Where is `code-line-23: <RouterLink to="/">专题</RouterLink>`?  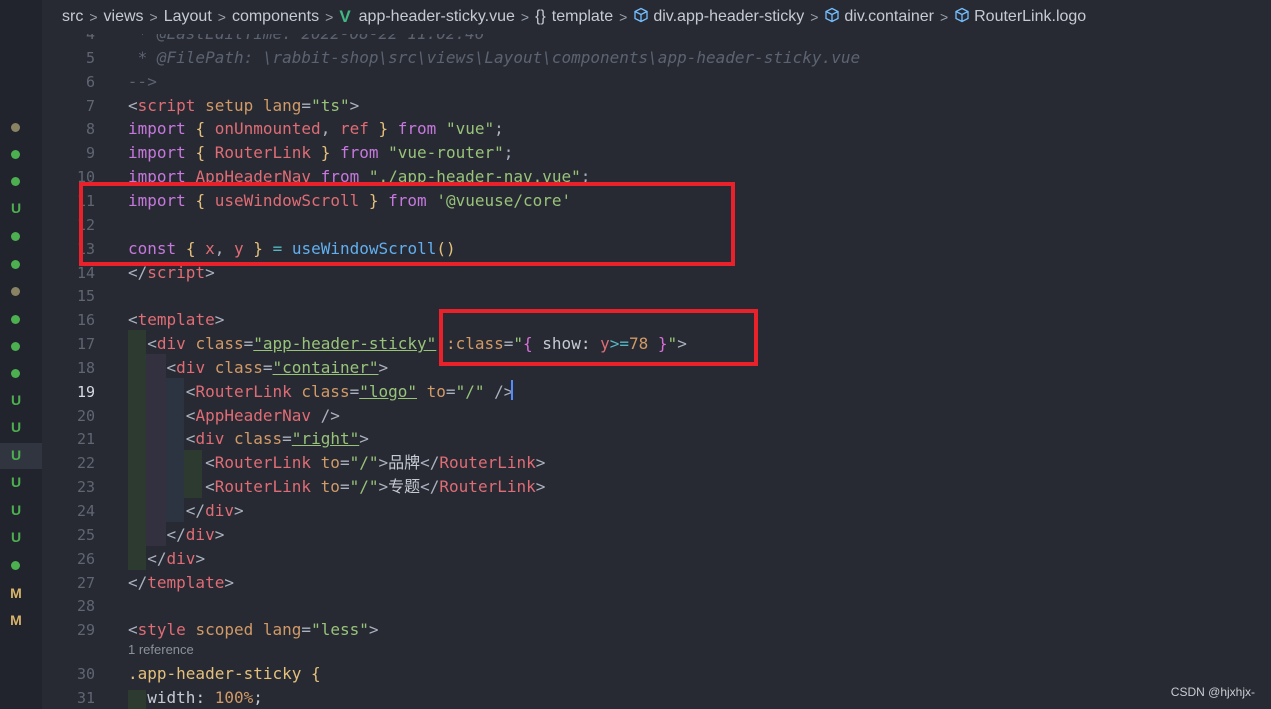 code-line-23: <RouterLink to="/">专题</RouterLink> is located at coordinates (336, 487).